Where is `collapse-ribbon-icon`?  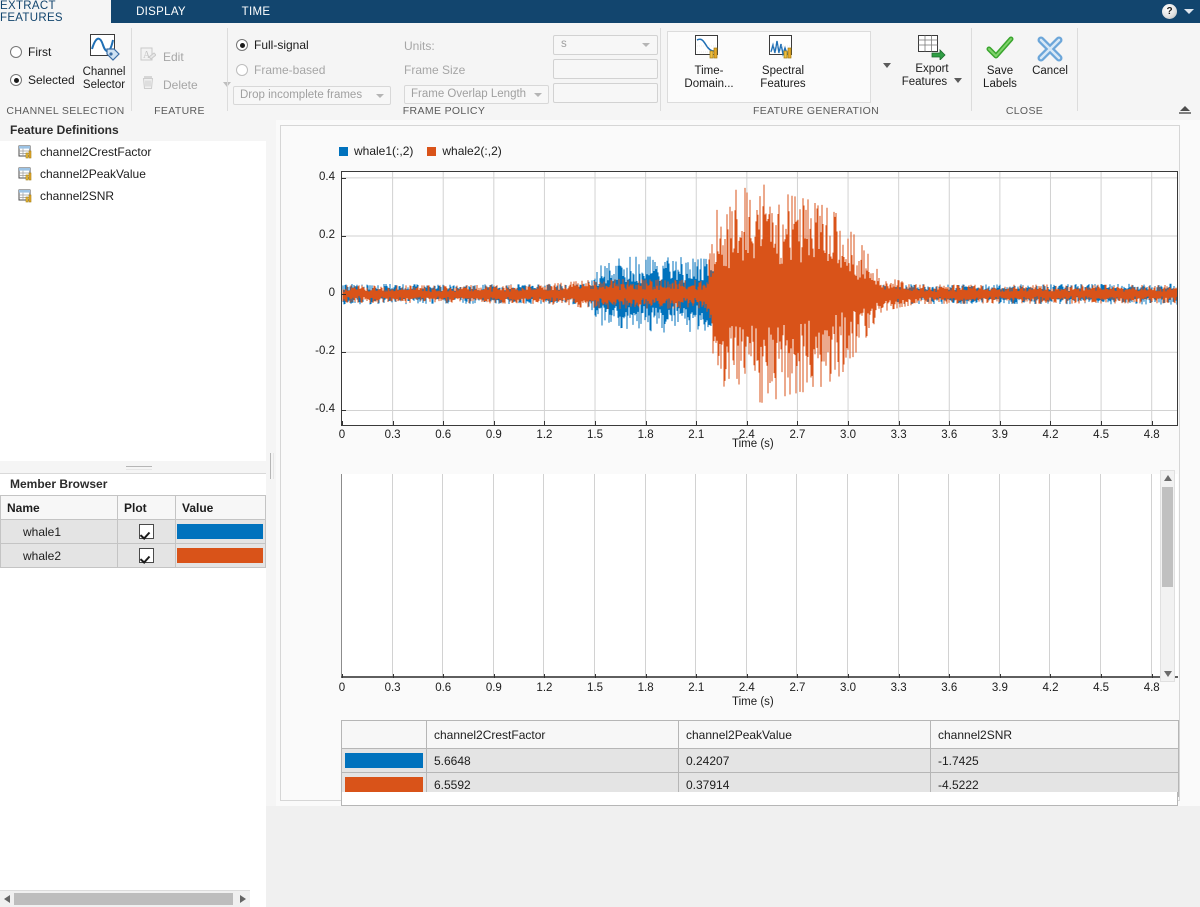
collapse-ribbon-icon is located at coordinates (1185, 110).